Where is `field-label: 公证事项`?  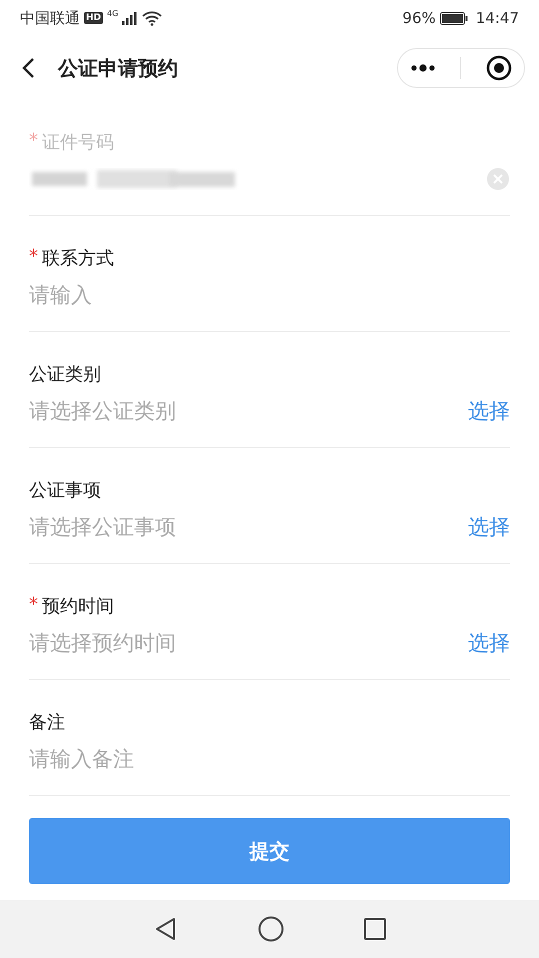
field-label: 公证事项 is located at coordinates (65, 490).